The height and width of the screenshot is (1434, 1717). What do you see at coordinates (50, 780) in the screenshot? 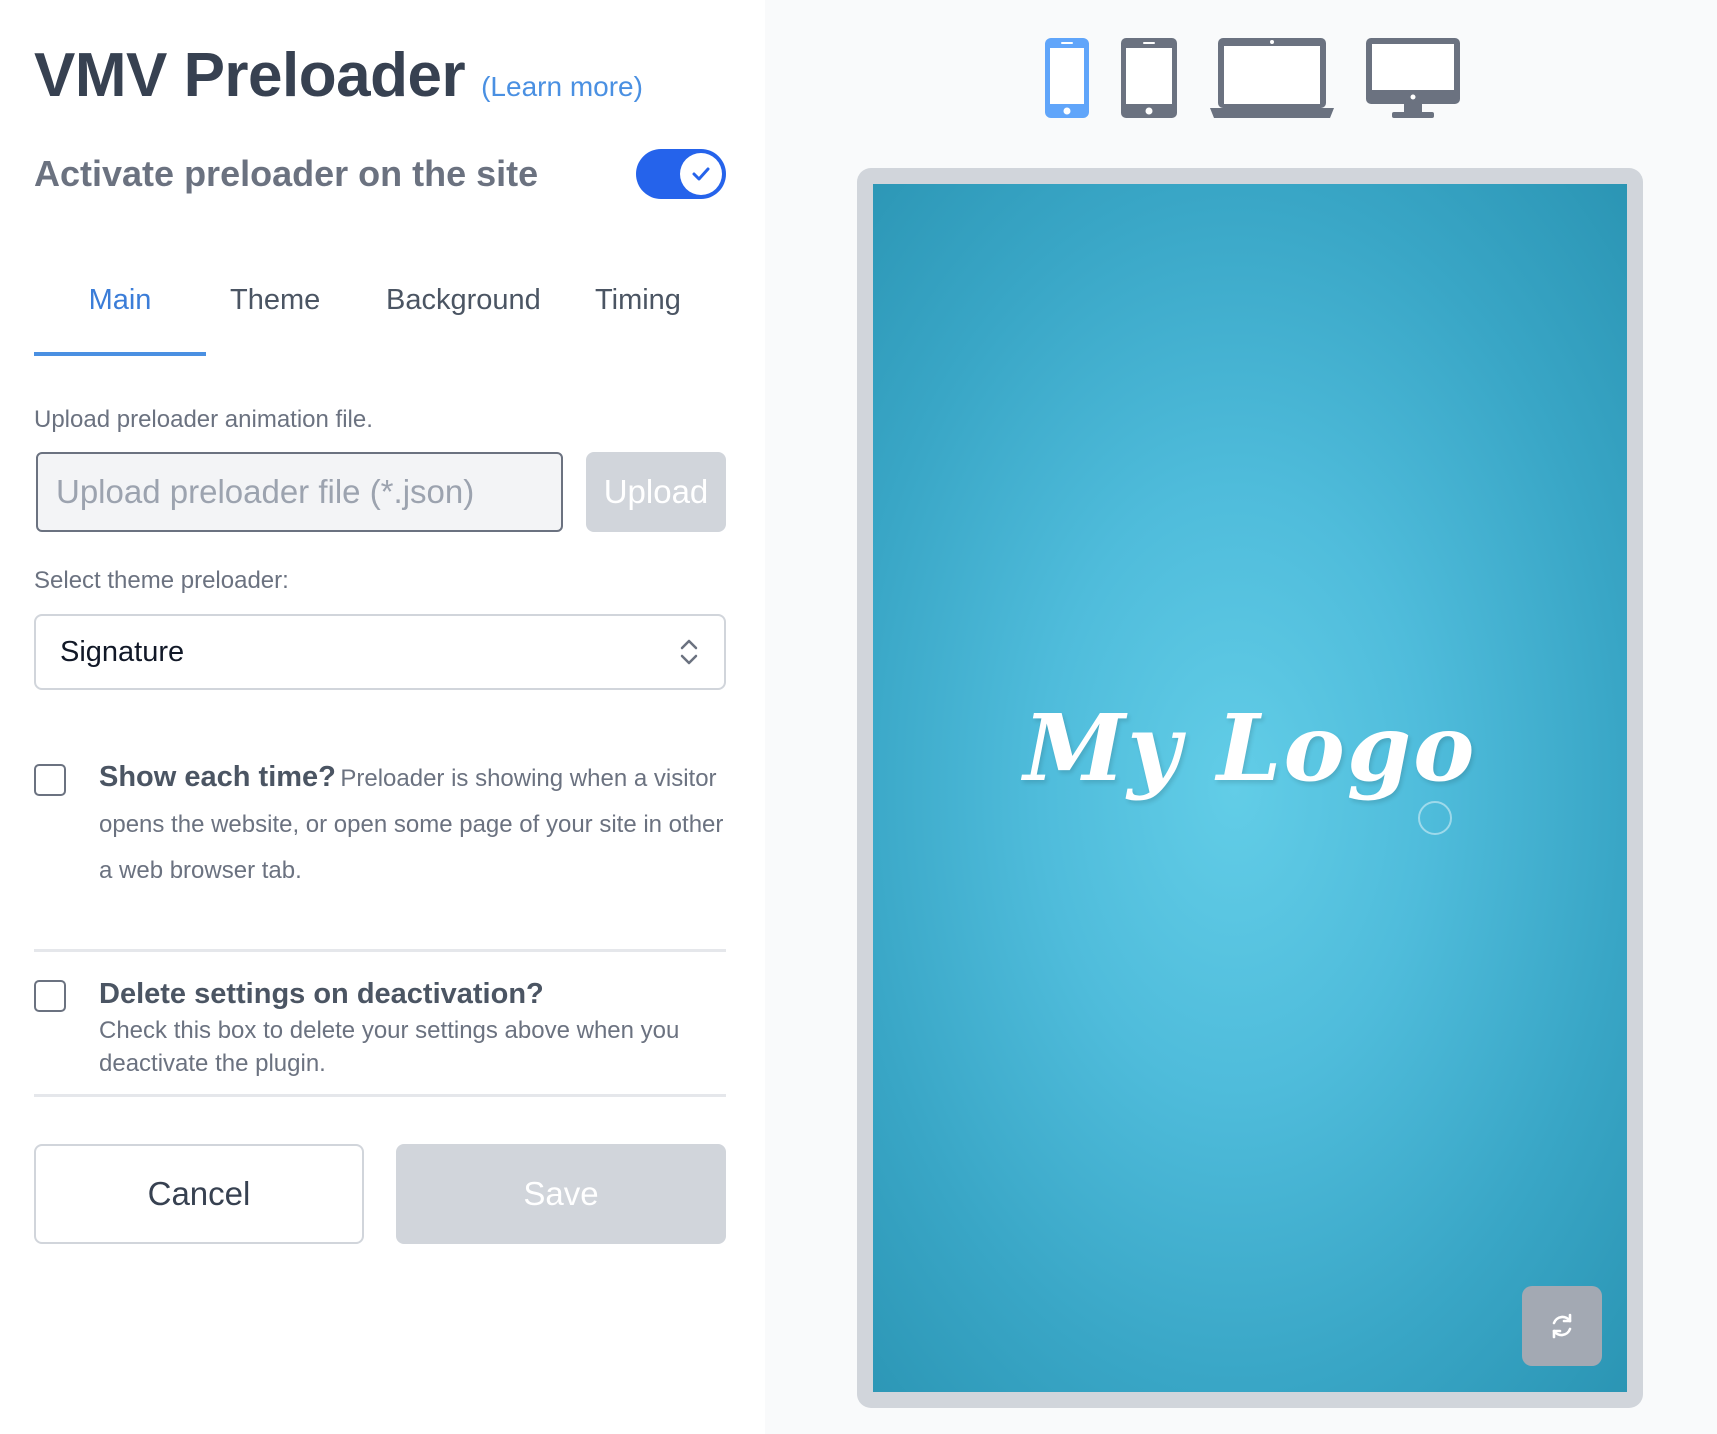
I see `show-each-time-checkbox` at bounding box center [50, 780].